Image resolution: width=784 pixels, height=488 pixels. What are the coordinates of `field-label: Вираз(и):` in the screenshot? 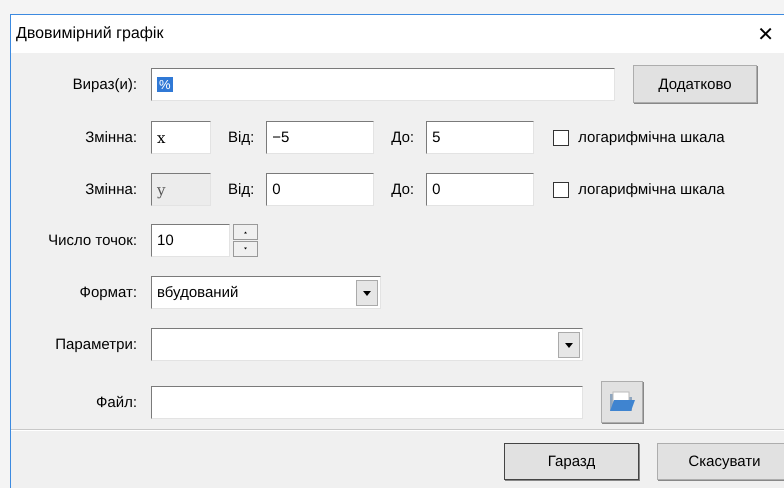 It's located at (104, 84).